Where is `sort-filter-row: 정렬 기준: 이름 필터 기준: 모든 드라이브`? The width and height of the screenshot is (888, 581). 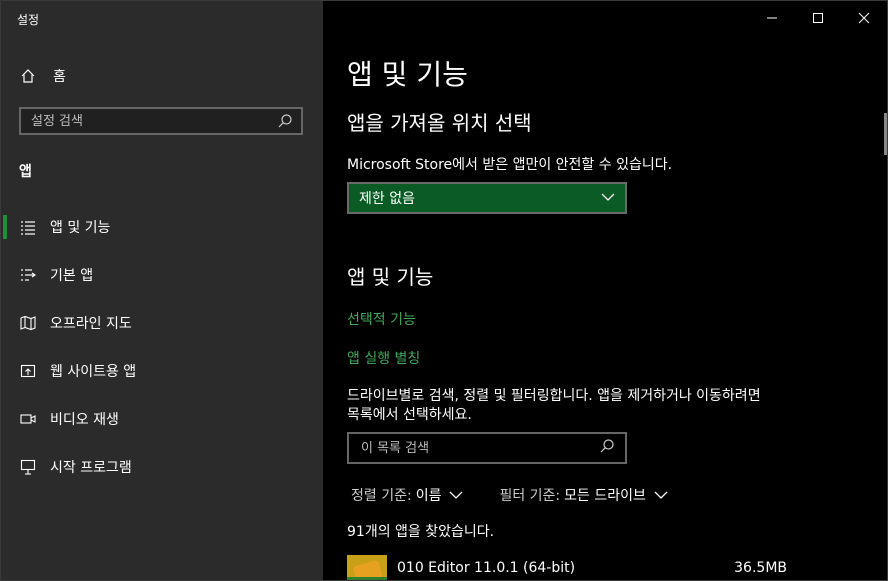
sort-filter-row: 정렬 기준: 이름 필터 기준: 모든 드라이브 is located at coordinates (527, 495).